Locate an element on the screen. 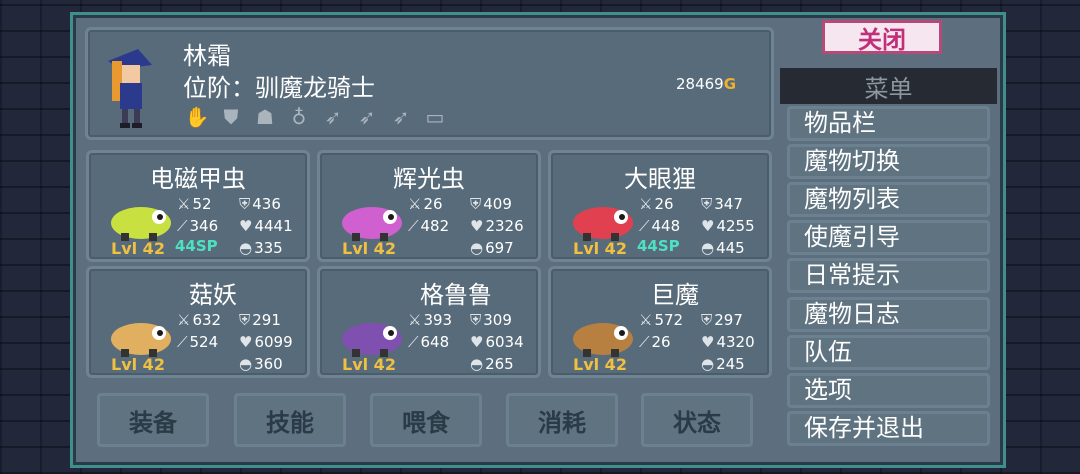 This screenshot has width=1080, height=474. tab-skills: 技能 is located at coordinates (290, 420).